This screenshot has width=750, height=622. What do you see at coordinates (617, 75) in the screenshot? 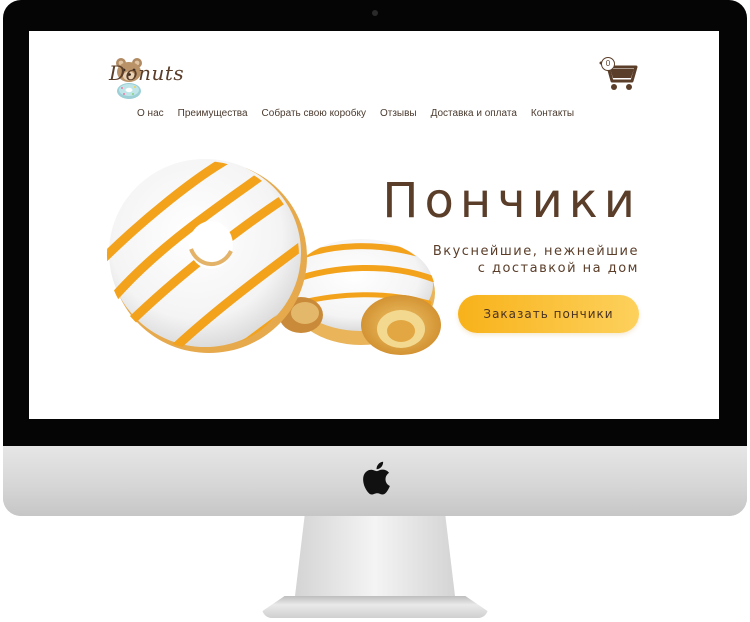
I see `cart-button: 0` at bounding box center [617, 75].